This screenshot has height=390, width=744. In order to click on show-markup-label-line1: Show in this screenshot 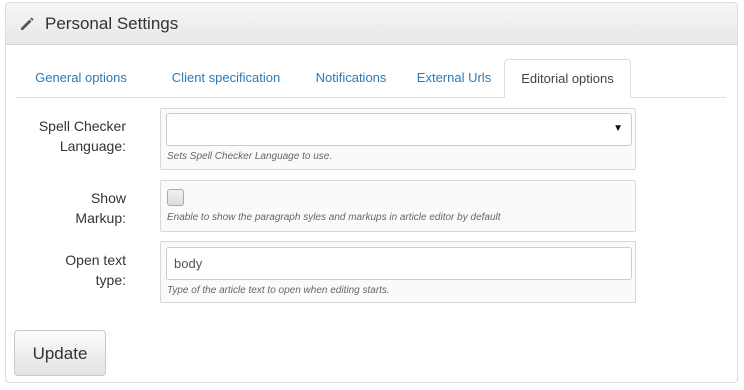, I will do `click(108, 198)`.